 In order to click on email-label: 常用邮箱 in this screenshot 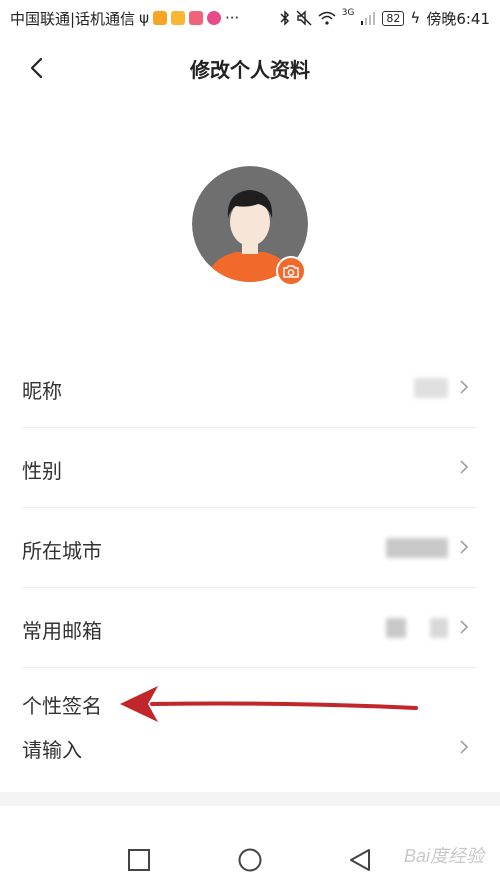, I will do `click(62, 631)`.